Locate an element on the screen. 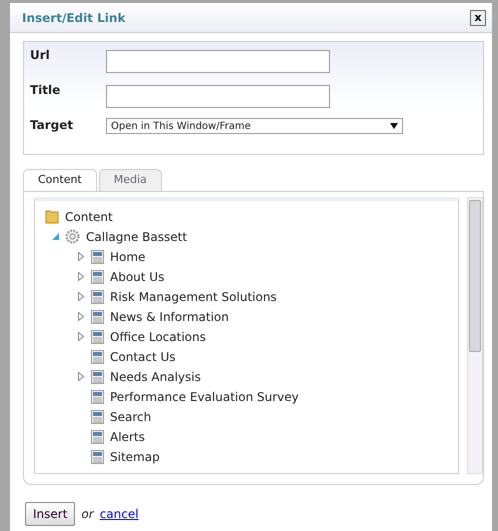 The height and width of the screenshot is (531, 498). scrollbar is located at coordinates (475, 335).